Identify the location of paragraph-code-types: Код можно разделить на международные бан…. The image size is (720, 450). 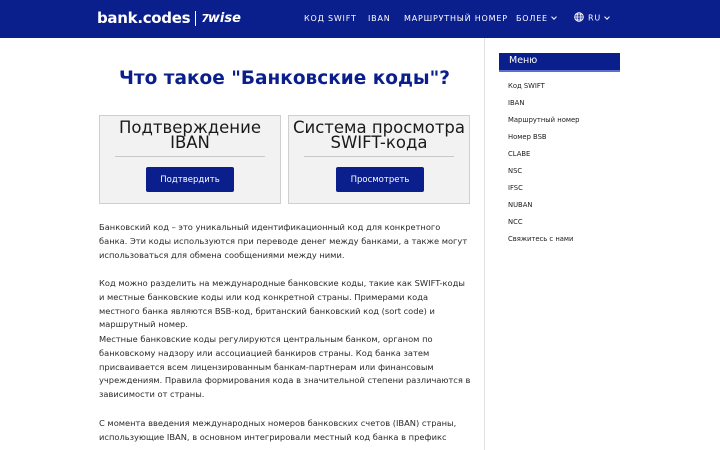
(282, 304).